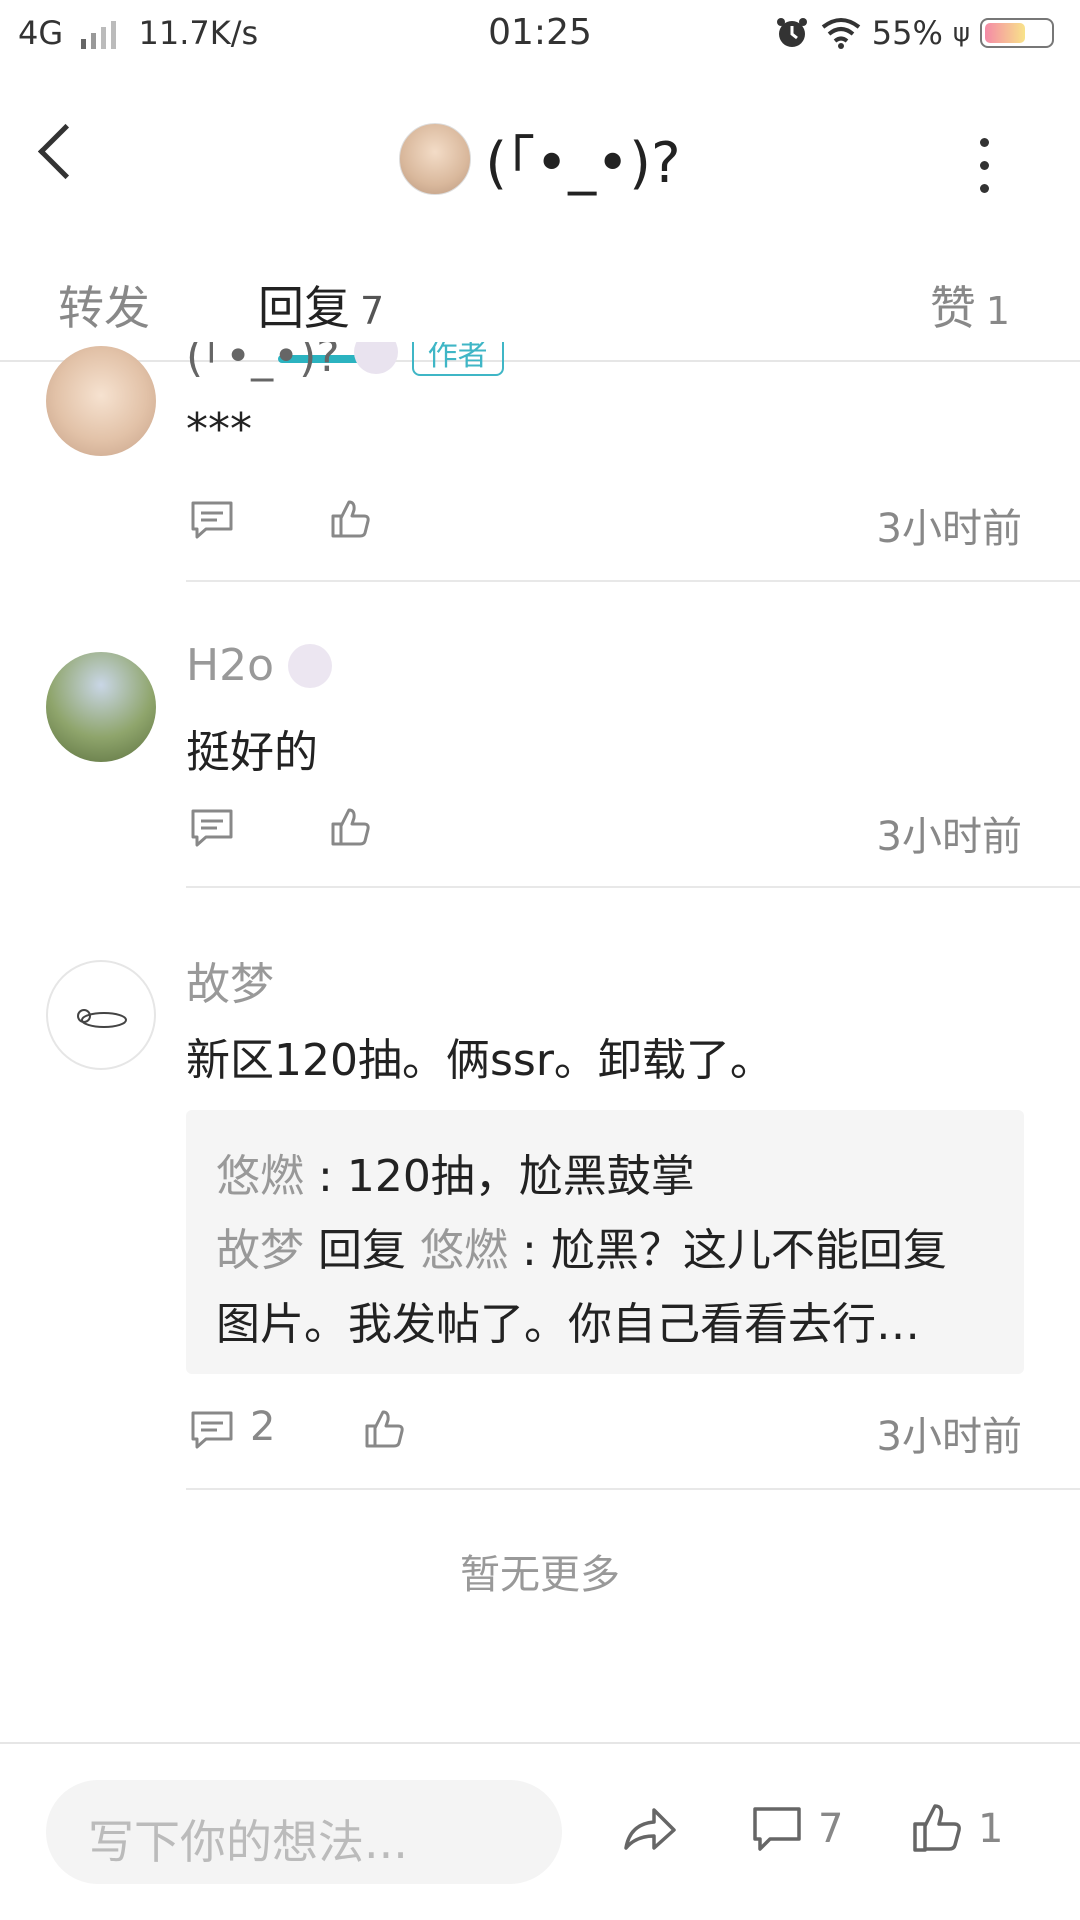 This screenshot has height=1920, width=1080. I want to click on tab-reply: 回复 7, so click(321, 305).